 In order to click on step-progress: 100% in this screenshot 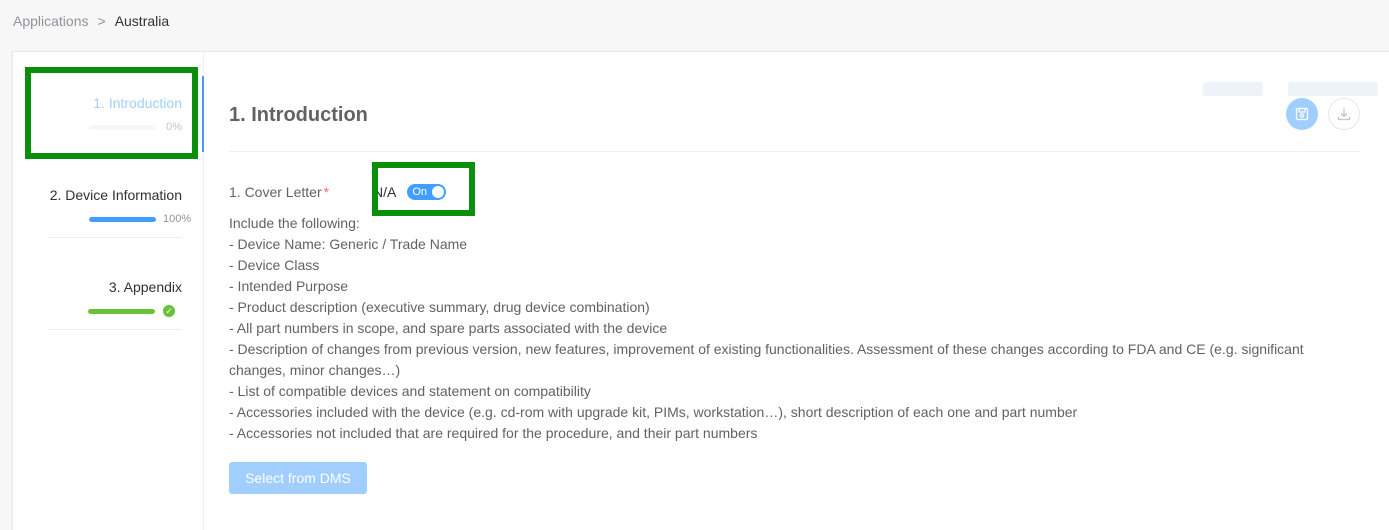, I will do `click(120, 219)`.